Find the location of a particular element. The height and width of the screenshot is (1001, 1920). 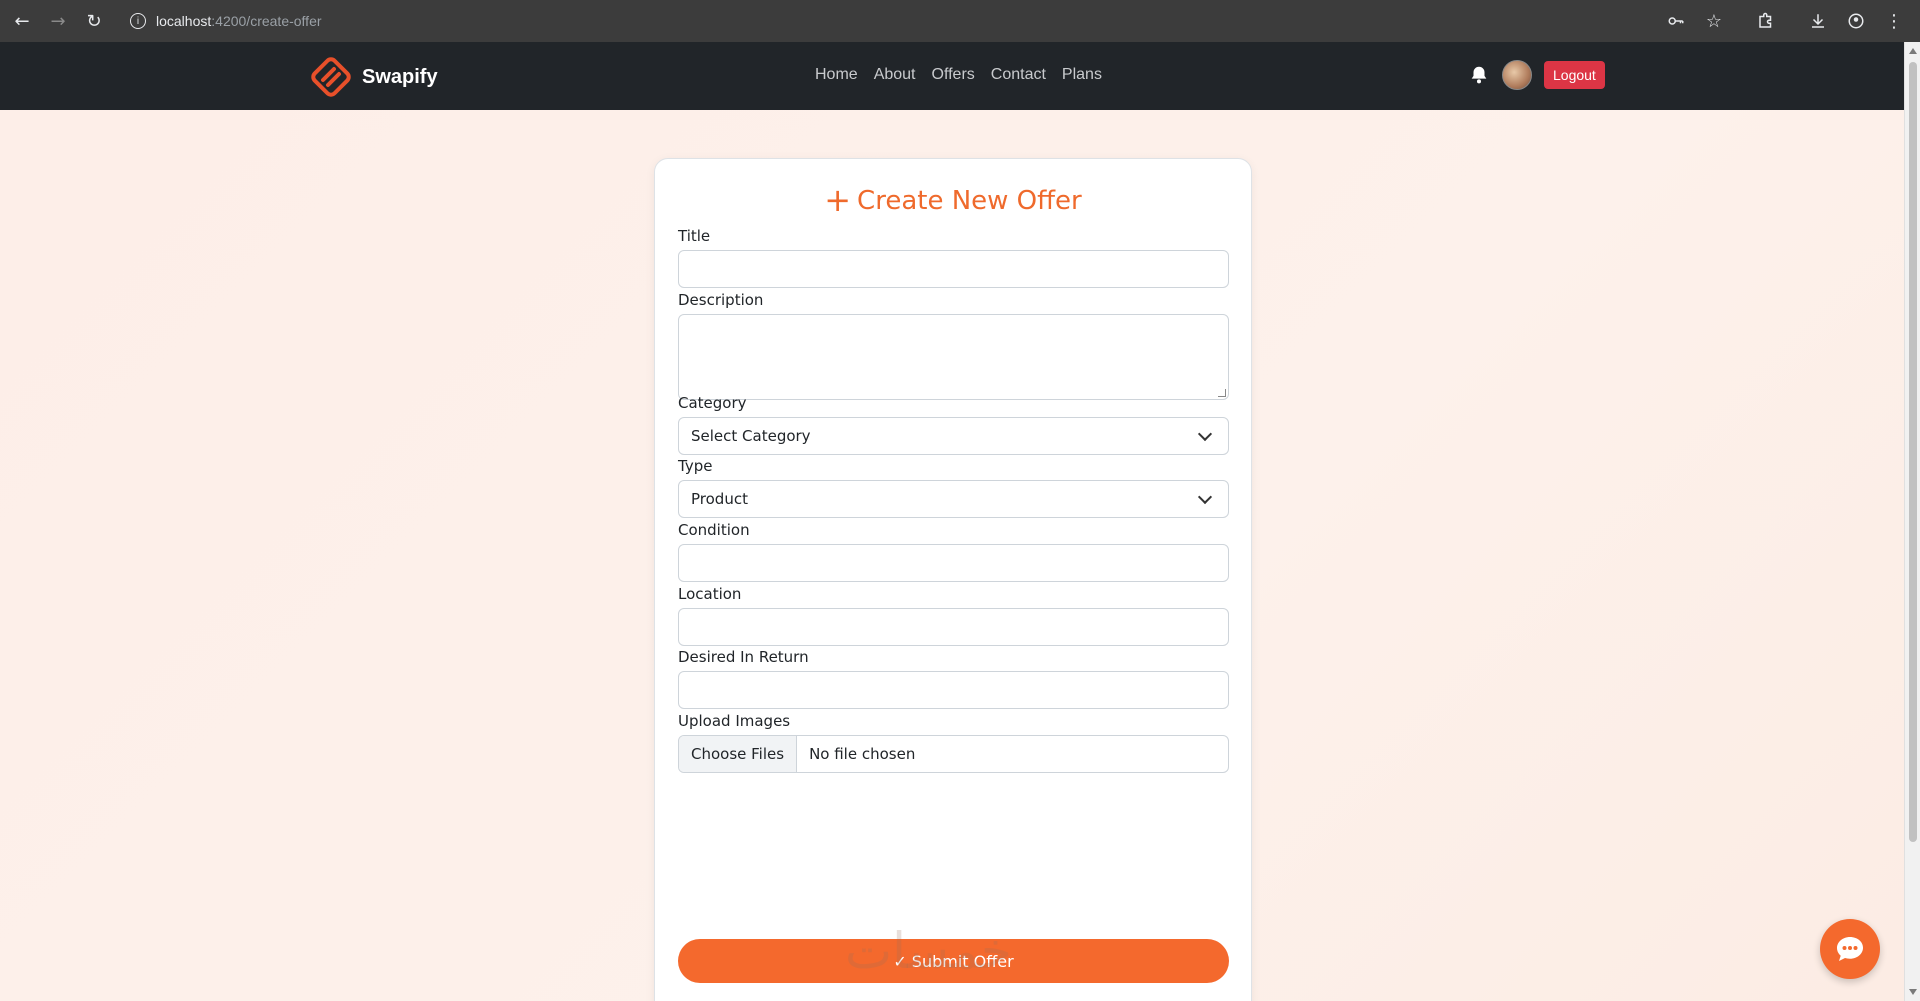

logout-button: Logout is located at coordinates (1574, 75).